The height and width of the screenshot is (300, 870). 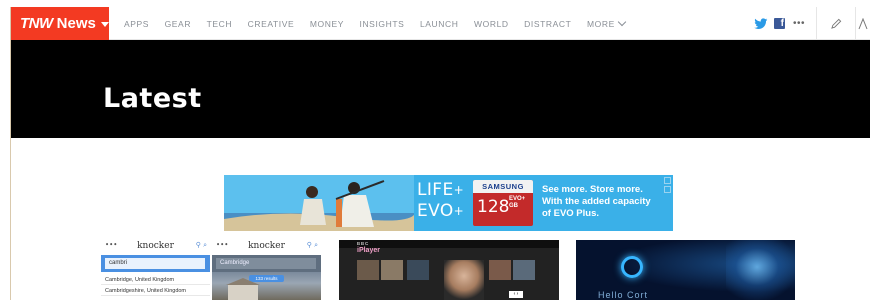 I want to click on ad-copy-line: of EVO Plus., so click(x=571, y=213).